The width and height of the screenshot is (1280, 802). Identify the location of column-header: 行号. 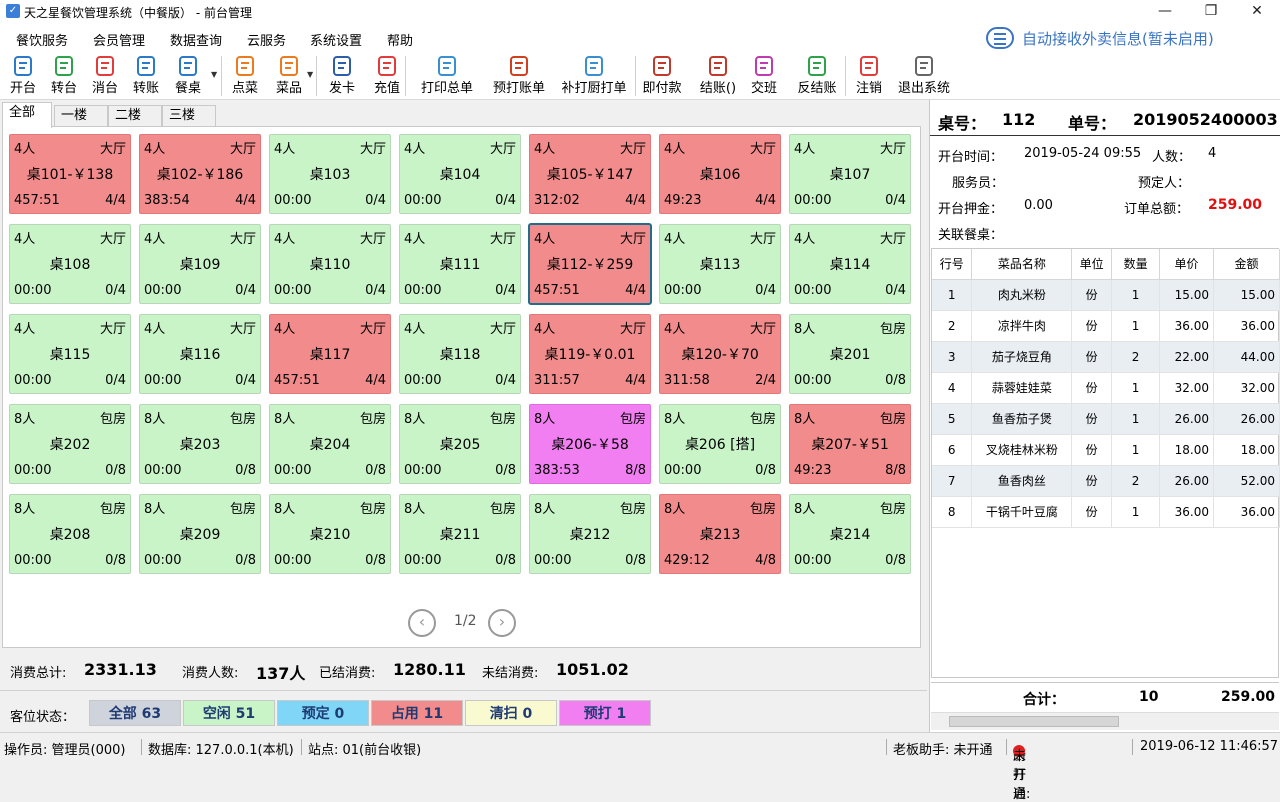
(952, 264).